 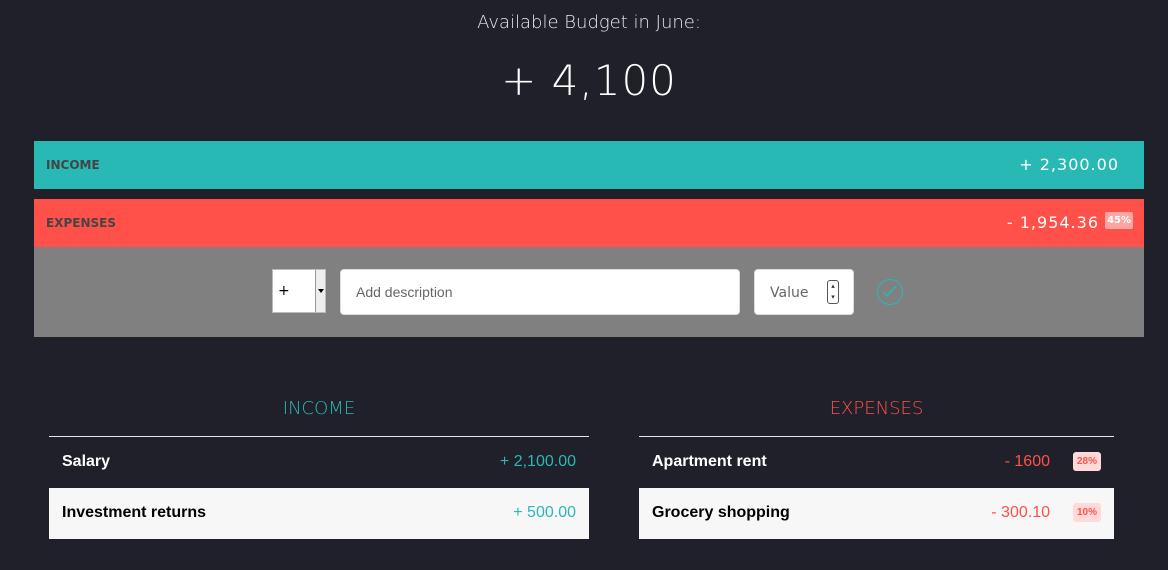 What do you see at coordinates (544, 512) in the screenshot?
I see `item-value: + 500.00` at bounding box center [544, 512].